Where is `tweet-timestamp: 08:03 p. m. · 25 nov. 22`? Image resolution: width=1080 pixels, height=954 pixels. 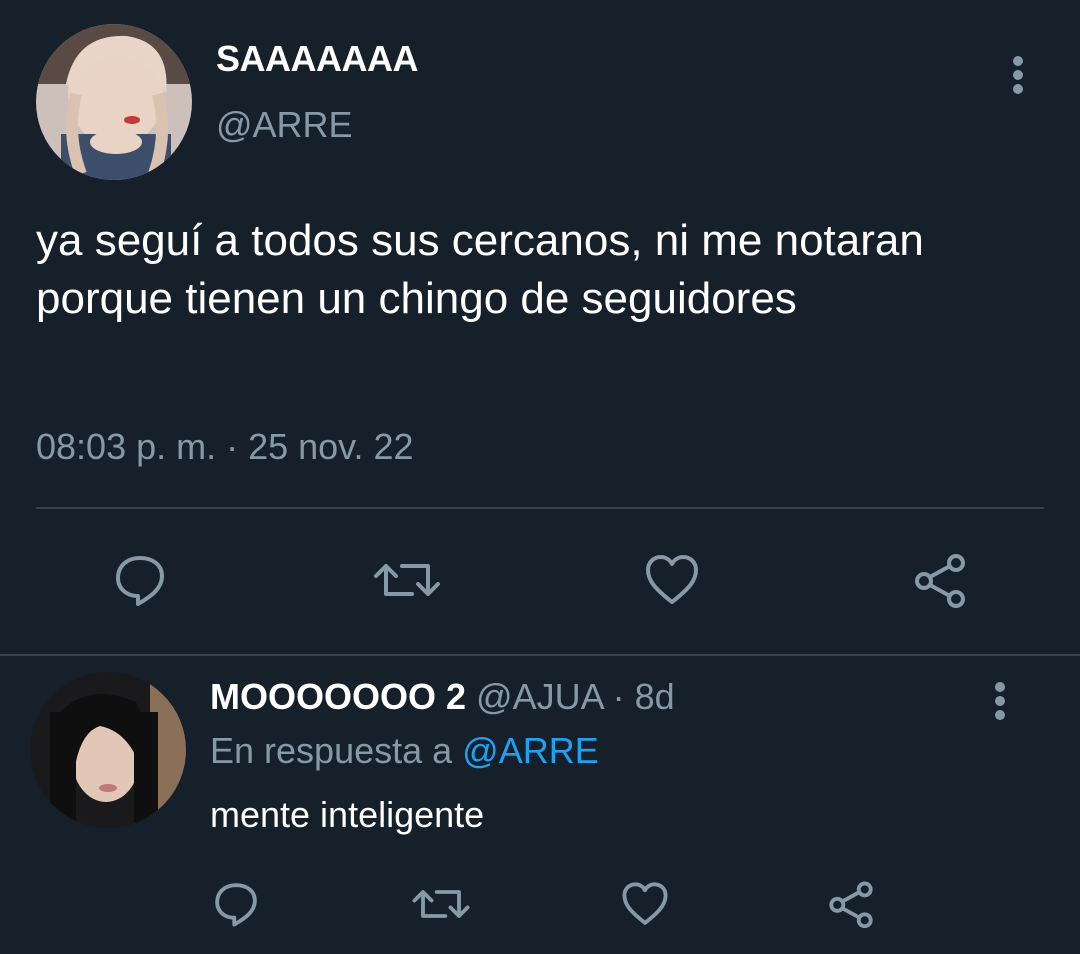
tweet-timestamp: 08:03 p. m. · 25 nov. 22 is located at coordinates (225, 447).